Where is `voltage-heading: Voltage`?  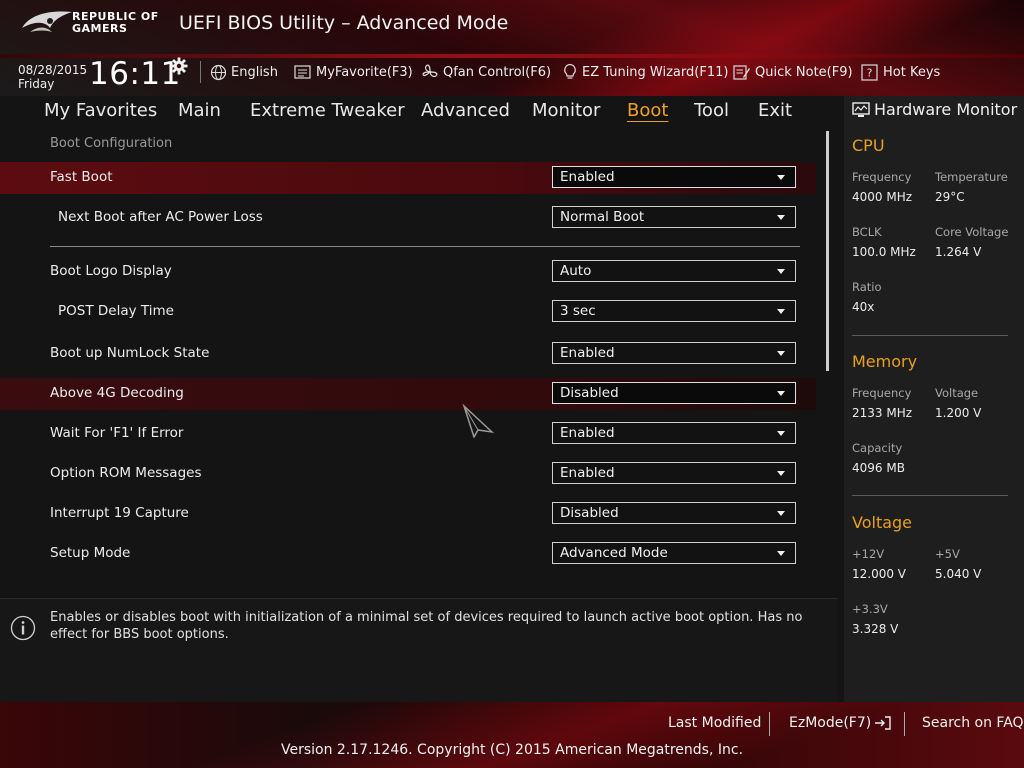 voltage-heading: Voltage is located at coordinates (882, 522).